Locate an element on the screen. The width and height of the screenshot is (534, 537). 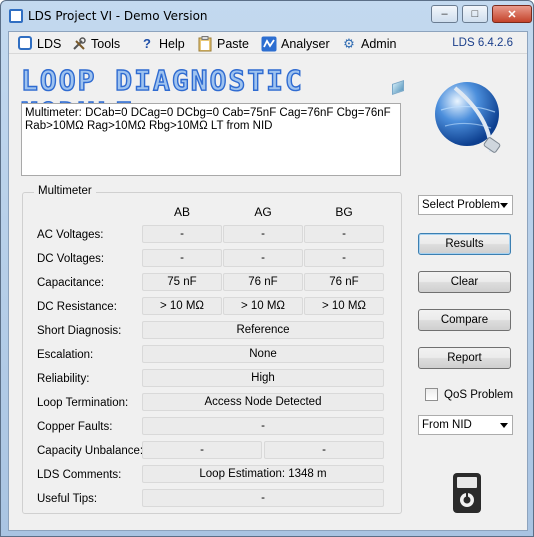
menu-analyser-label: Analyser is located at coordinates (305, 43).